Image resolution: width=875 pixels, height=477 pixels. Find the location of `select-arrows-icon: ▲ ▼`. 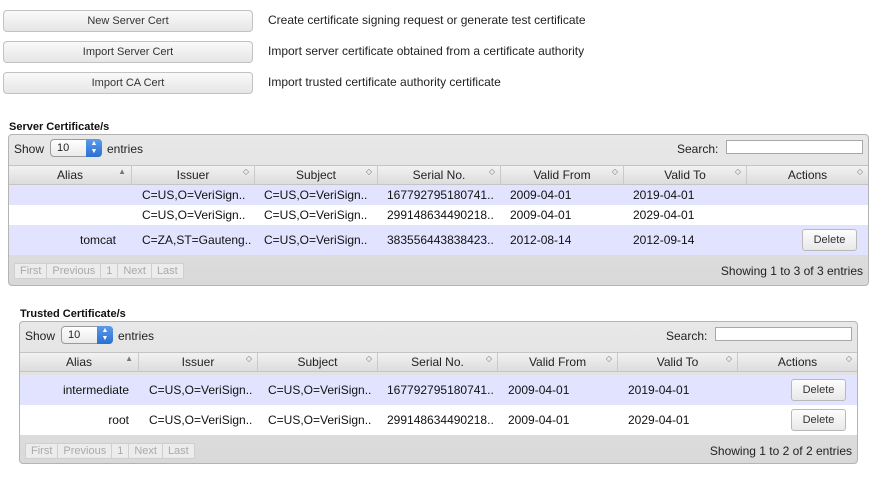

select-arrows-icon: ▲ ▼ is located at coordinates (105, 335).